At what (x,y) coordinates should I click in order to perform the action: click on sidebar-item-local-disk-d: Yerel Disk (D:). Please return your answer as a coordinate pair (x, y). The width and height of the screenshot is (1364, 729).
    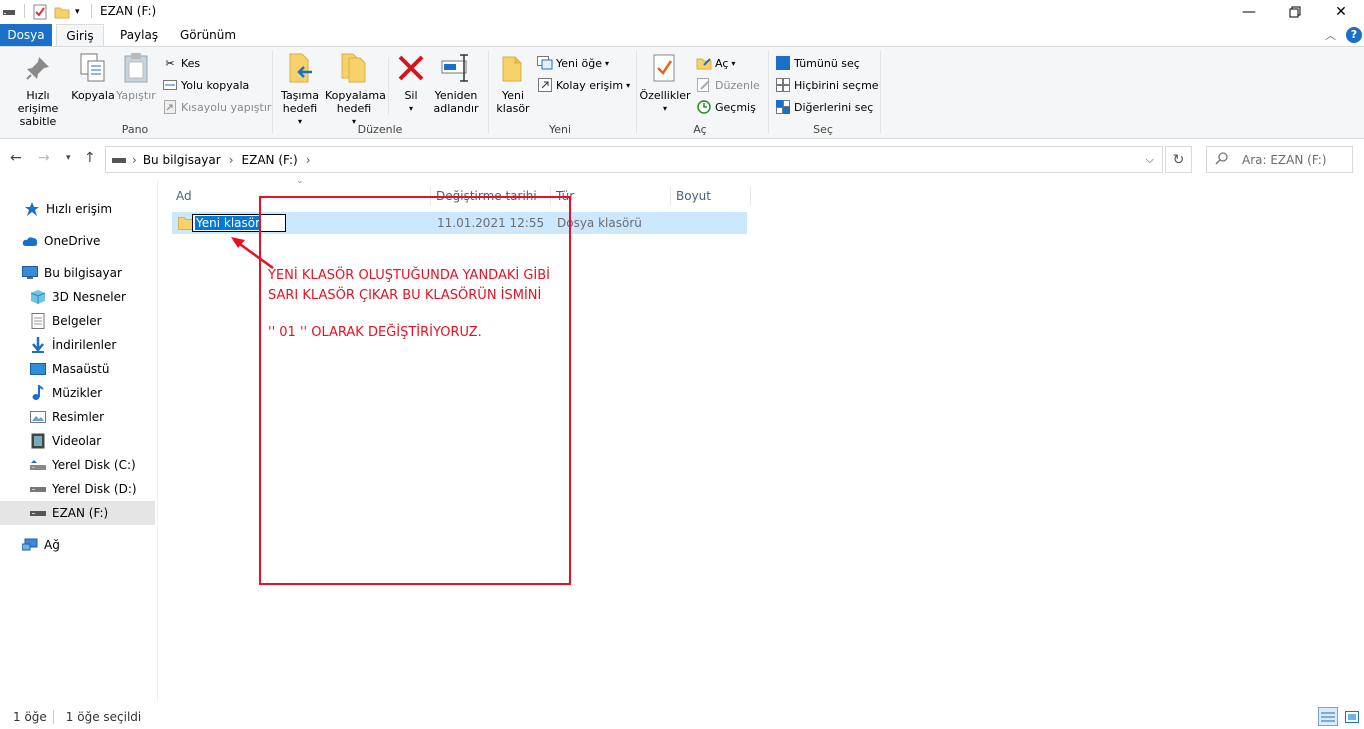
    Looking at the image, I should click on (77, 489).